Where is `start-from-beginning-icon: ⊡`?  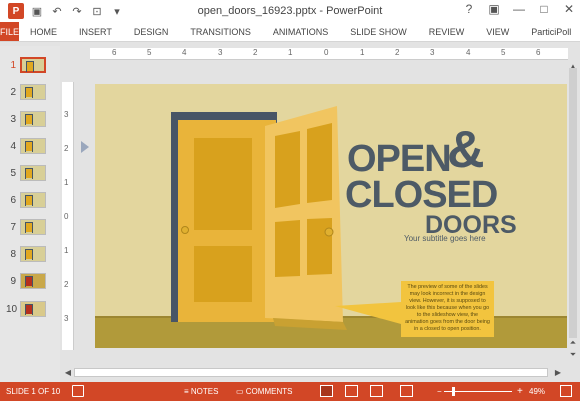 start-from-beginning-icon: ⊡ is located at coordinates (97, 11).